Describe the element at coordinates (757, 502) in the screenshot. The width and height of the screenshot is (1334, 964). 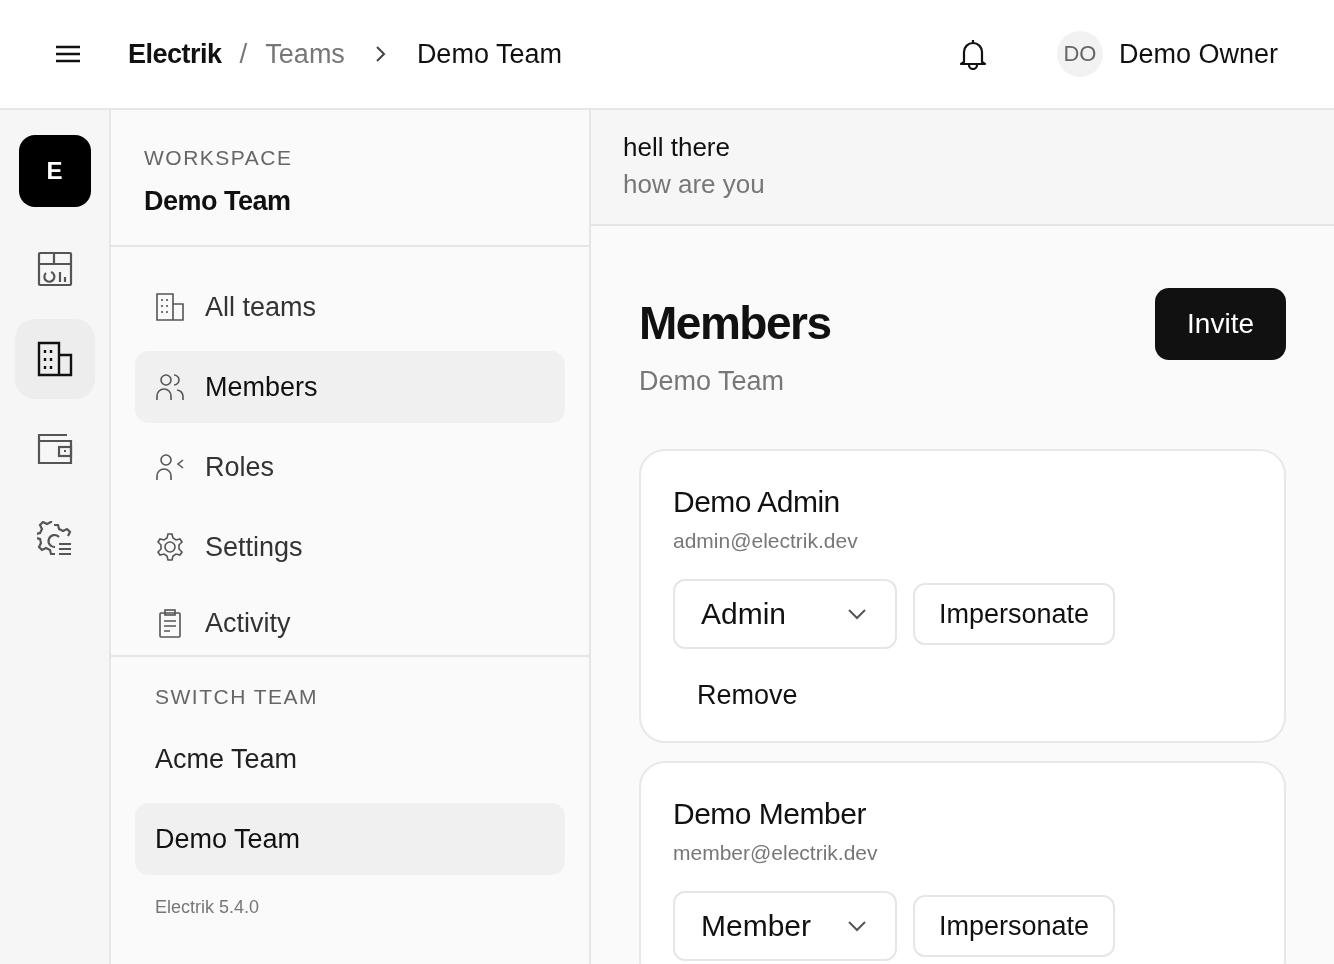
I see `member-name: Demo Admin` at that location.